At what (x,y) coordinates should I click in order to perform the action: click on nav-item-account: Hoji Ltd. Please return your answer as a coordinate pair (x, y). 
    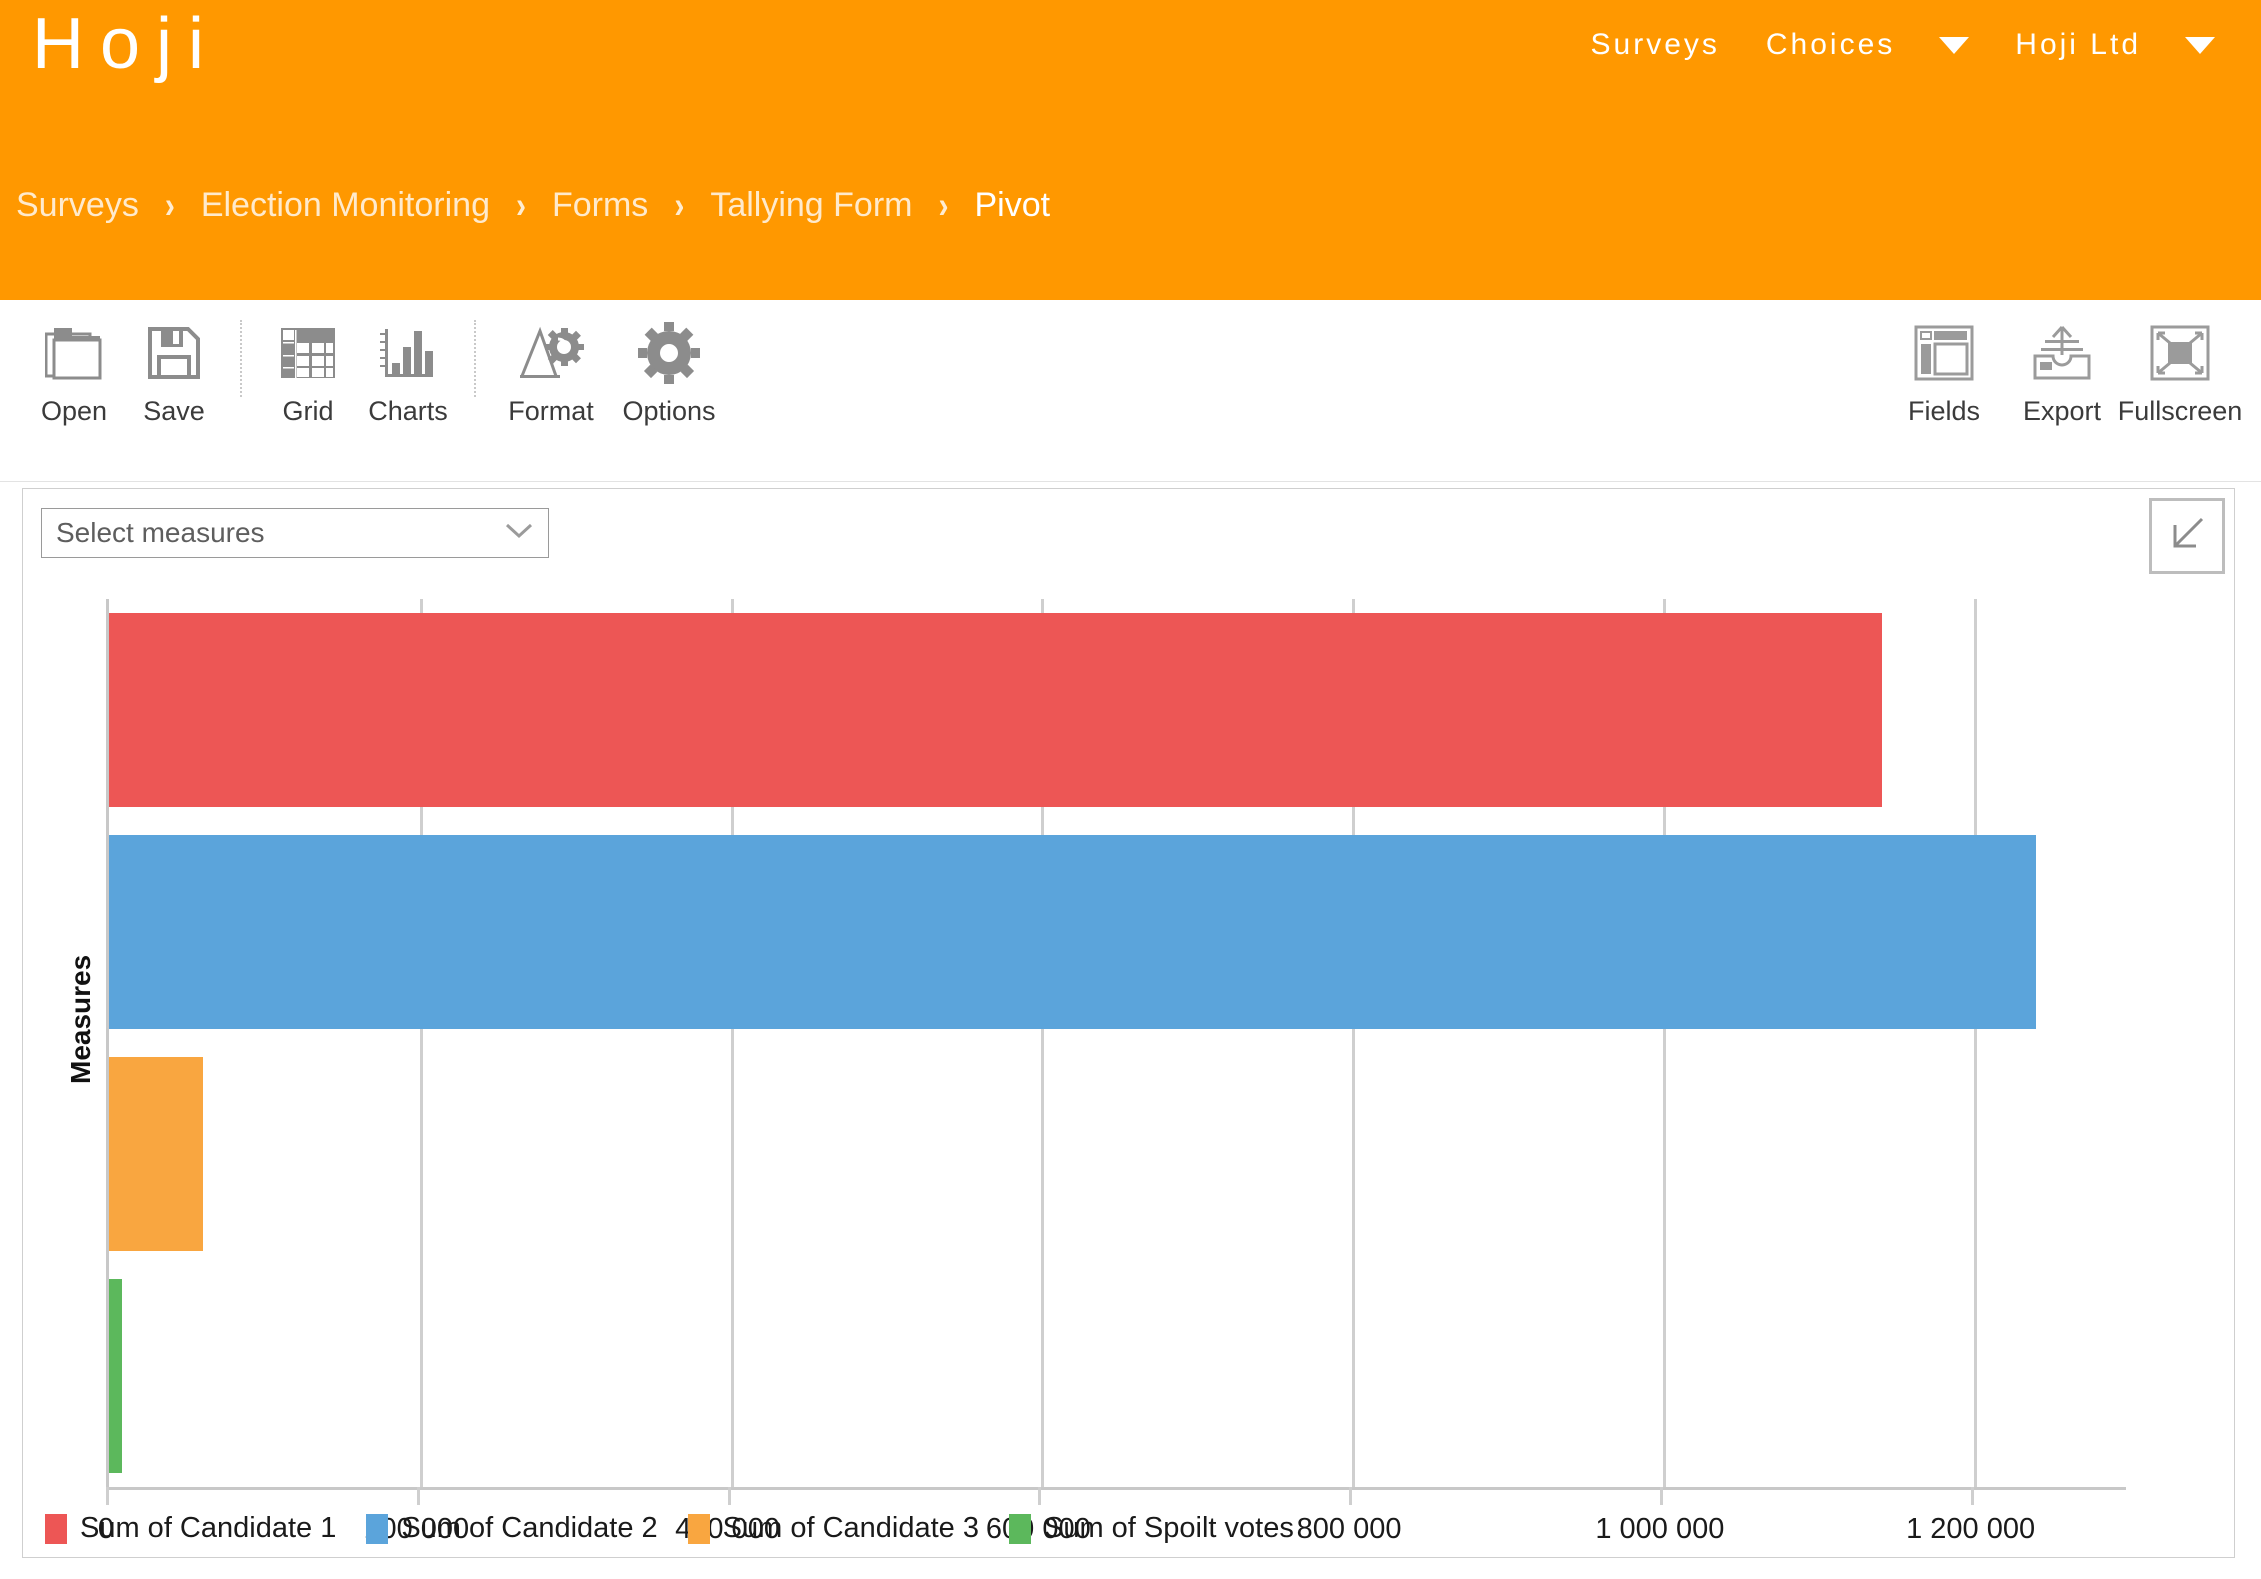
    Looking at the image, I should click on (2078, 45).